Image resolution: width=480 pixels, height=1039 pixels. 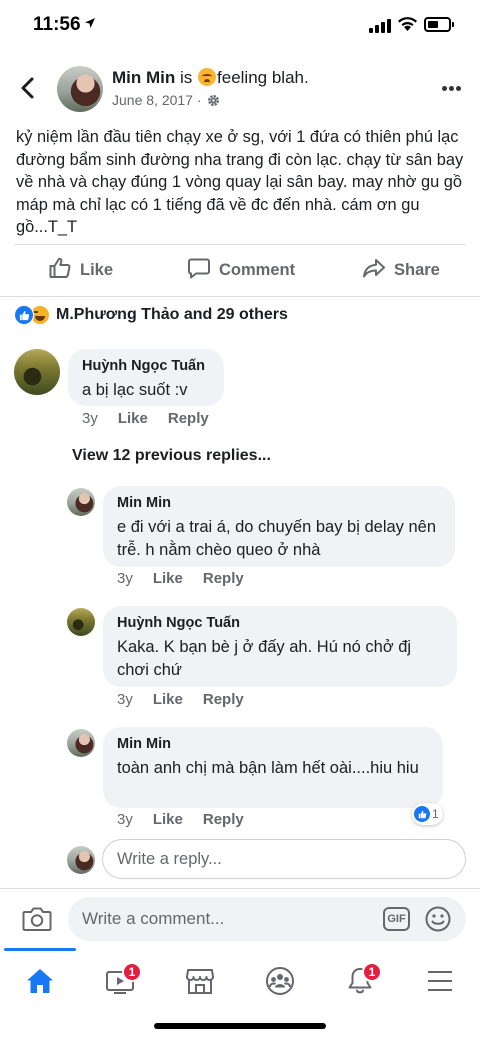 What do you see at coordinates (374, 270) in the screenshot?
I see `share-icon` at bounding box center [374, 270].